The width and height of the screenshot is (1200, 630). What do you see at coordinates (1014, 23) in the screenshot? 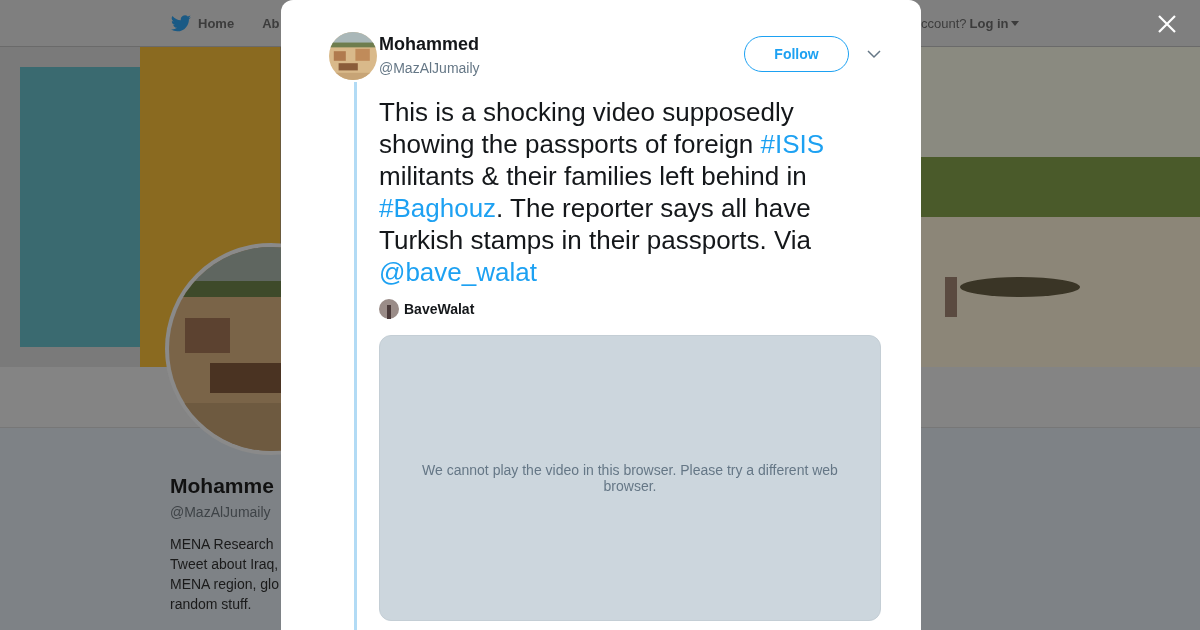
I see `caret-icon` at bounding box center [1014, 23].